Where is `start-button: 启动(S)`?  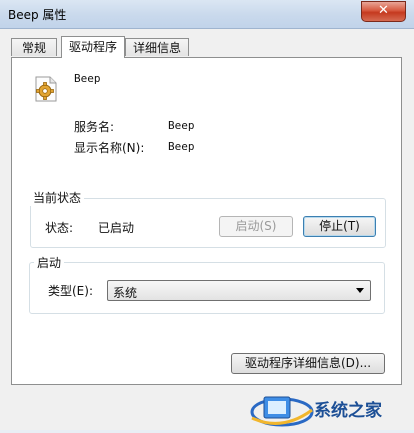
start-button: 启动(S) is located at coordinates (256, 226).